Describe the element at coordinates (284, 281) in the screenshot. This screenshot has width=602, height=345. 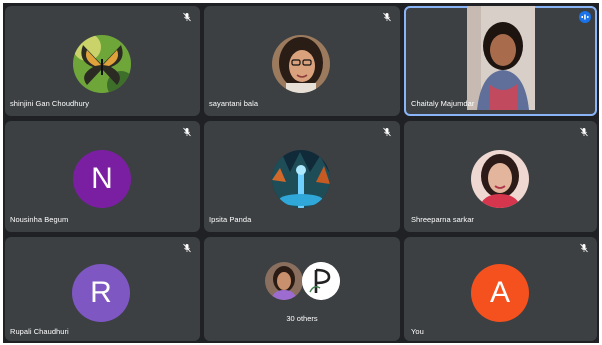
I see `others-avatar-photo` at that location.